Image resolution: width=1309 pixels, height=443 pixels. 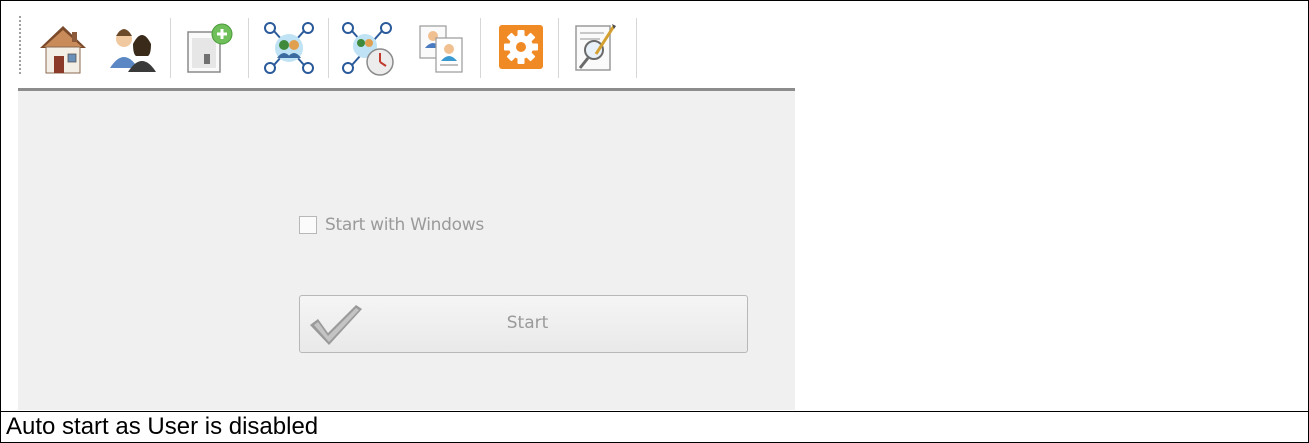 I want to click on search-report-icon, so click(x=595, y=47).